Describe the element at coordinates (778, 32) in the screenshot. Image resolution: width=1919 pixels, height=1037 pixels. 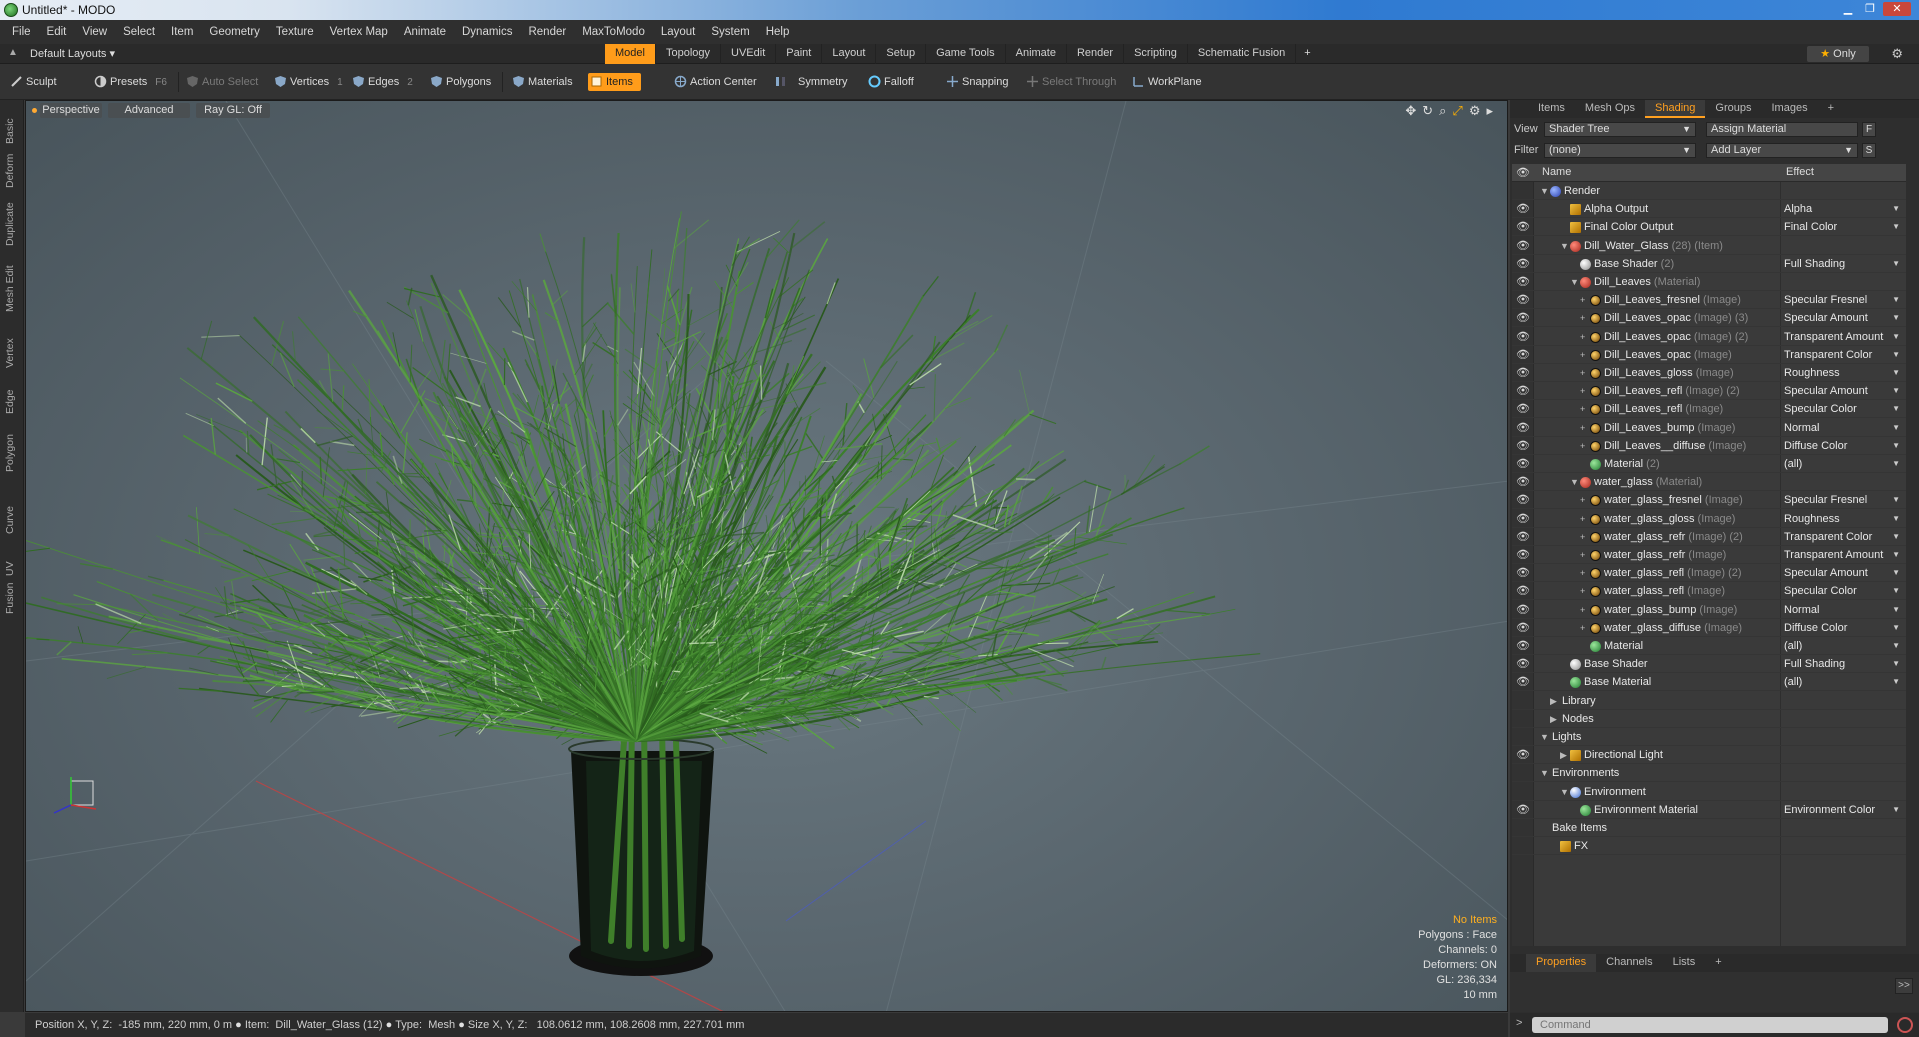
I see `menu-help: Help` at that location.